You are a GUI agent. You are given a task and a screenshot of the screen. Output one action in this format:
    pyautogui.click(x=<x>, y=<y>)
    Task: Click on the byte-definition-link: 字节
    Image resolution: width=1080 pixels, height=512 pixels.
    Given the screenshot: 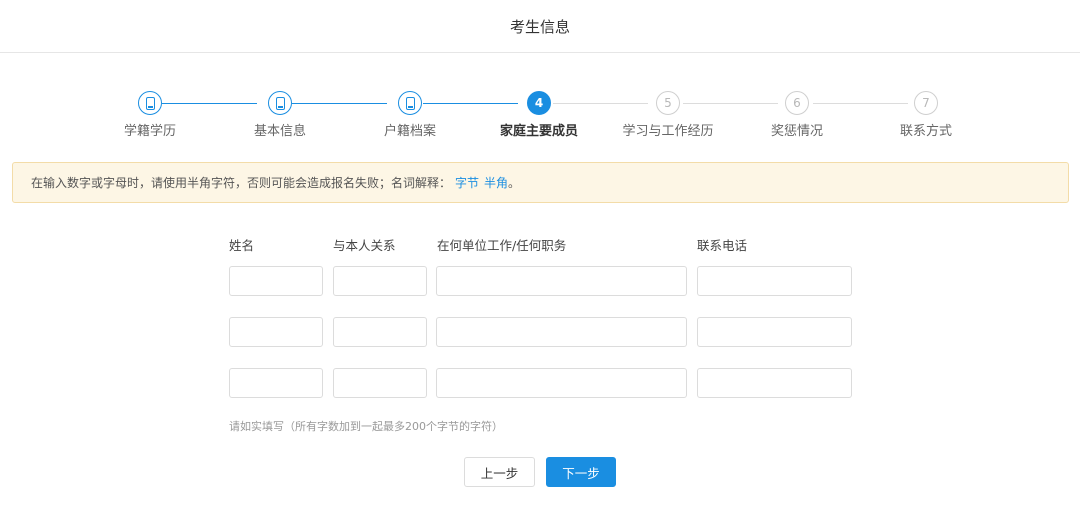 What is the action you would take?
    pyautogui.click(x=467, y=182)
    